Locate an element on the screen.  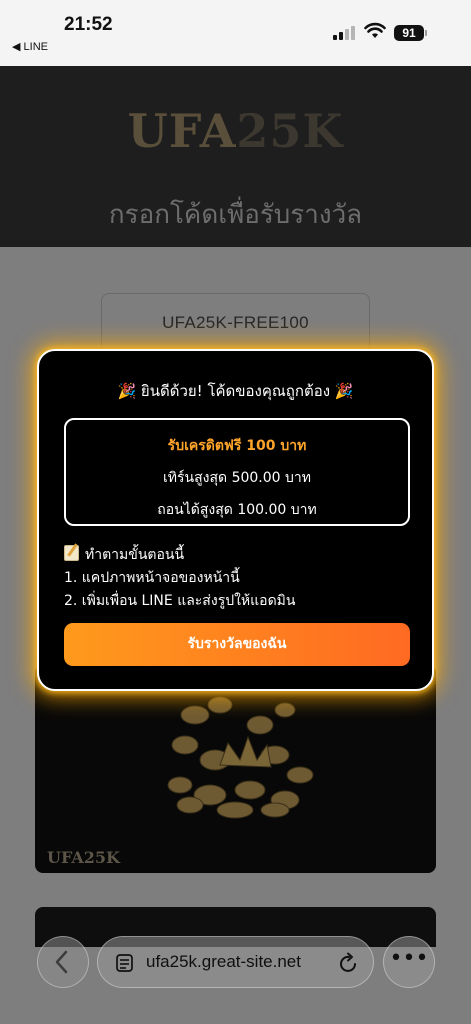
logo-main: UFA is located at coordinates (182, 131).